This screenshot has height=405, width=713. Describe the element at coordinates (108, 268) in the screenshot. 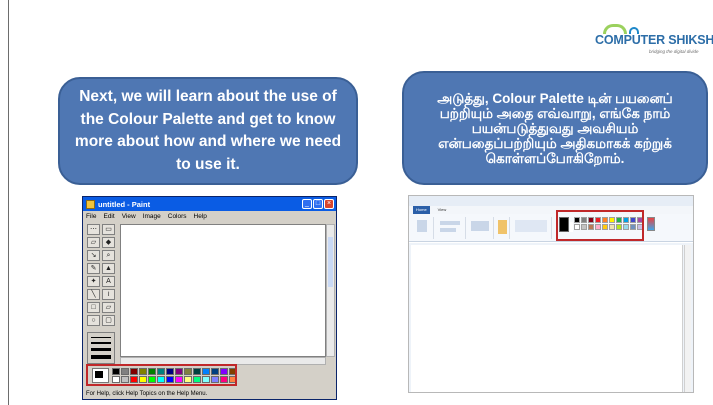

I see `brush-tool-icon: ▲` at that location.